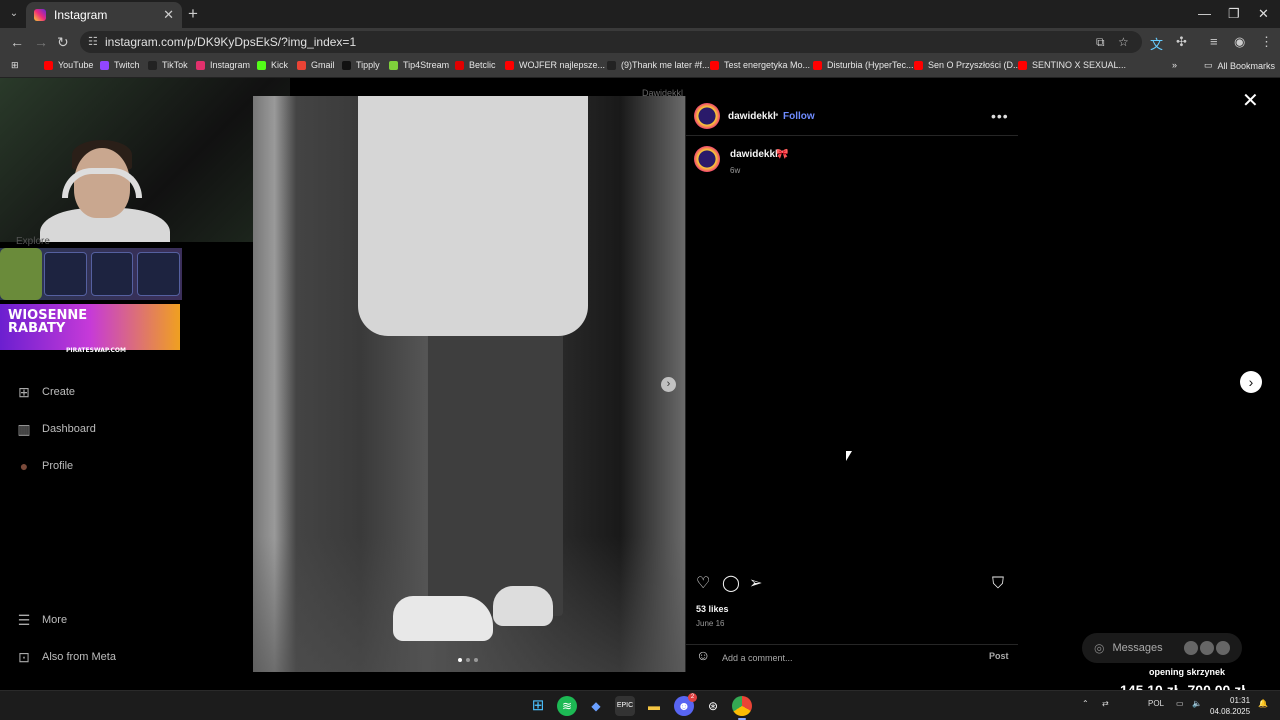  What do you see at coordinates (1246, 65) in the screenshot?
I see `all-bookmarks-label: All Bookmarks` at bounding box center [1246, 65].